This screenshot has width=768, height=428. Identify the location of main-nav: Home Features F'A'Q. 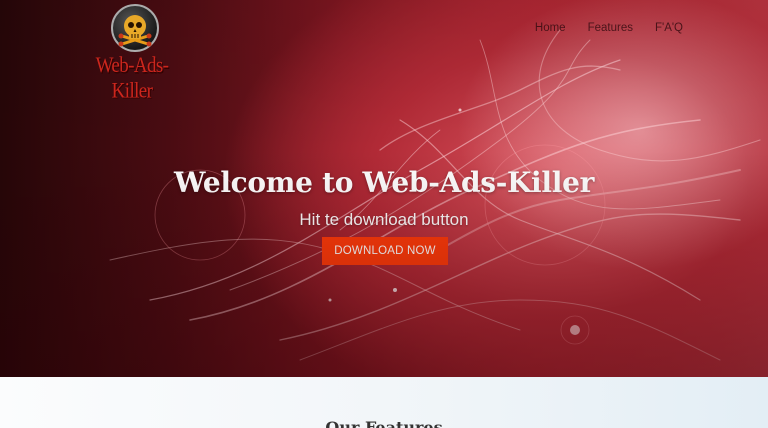
(609, 28).